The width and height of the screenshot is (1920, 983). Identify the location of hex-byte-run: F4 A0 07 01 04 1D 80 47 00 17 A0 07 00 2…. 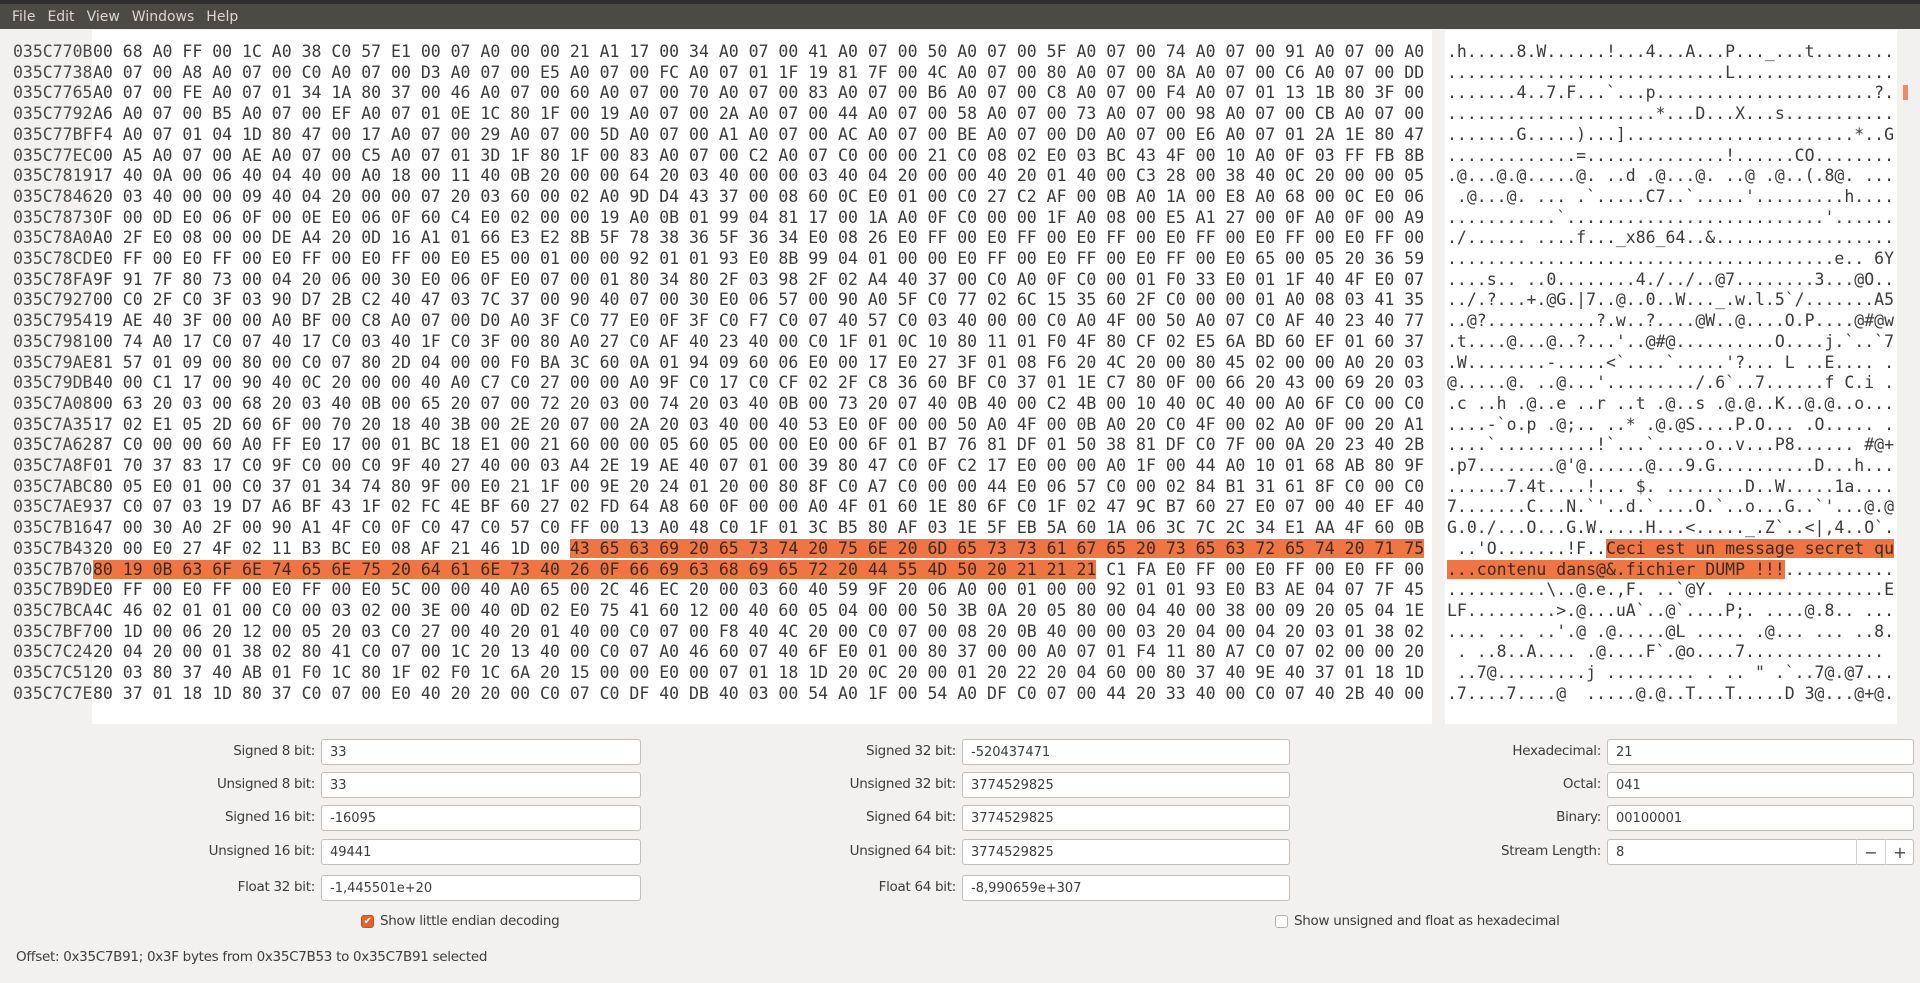
(758, 134).